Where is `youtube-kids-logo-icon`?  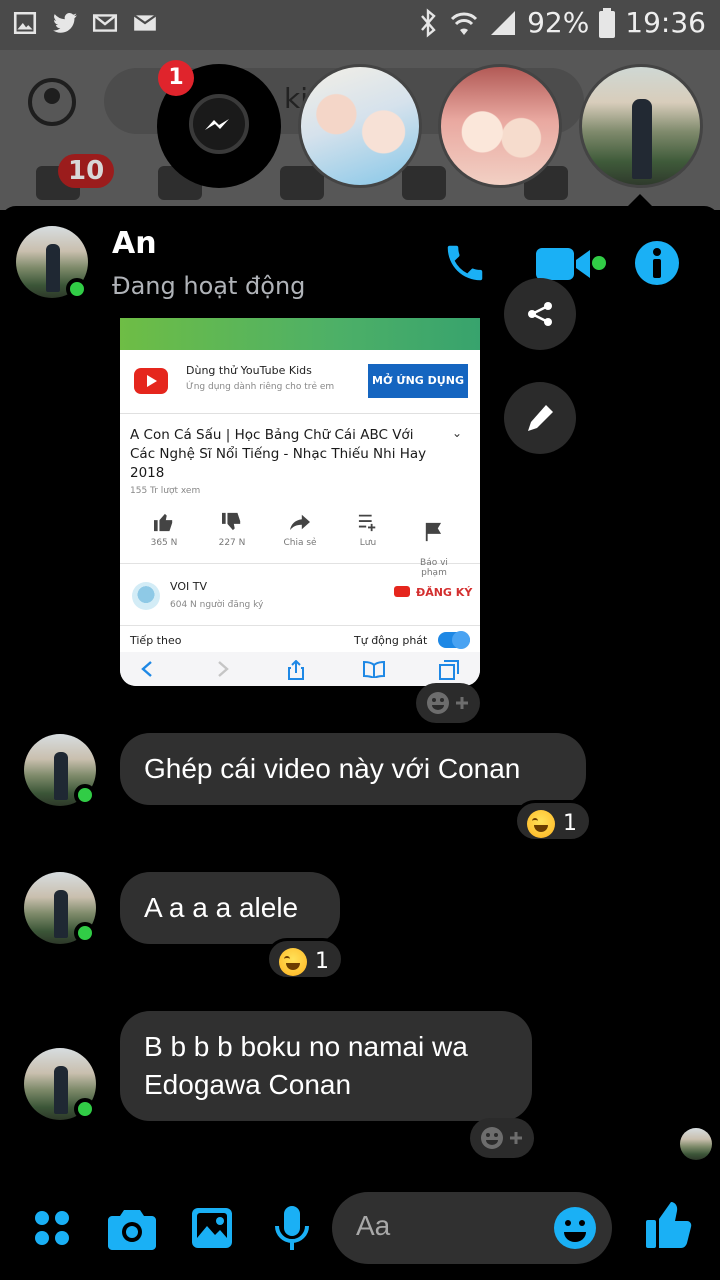 youtube-kids-logo-icon is located at coordinates (151, 381).